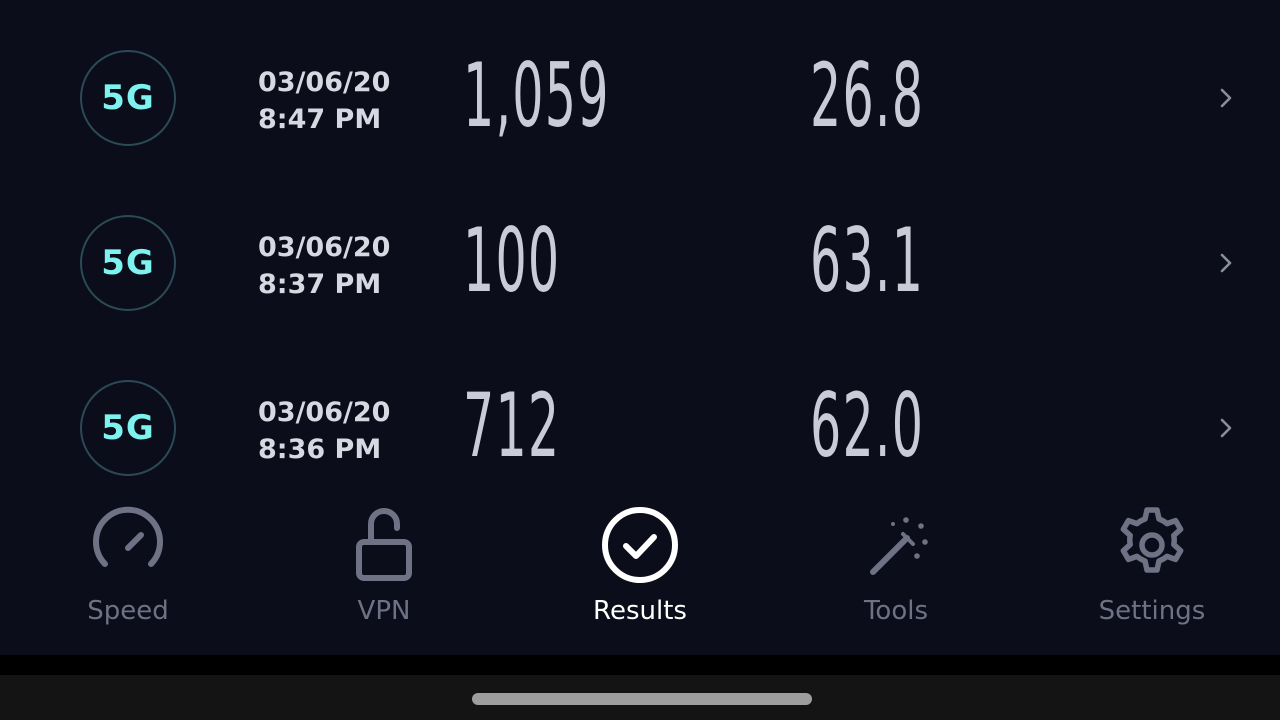 The width and height of the screenshot is (1280, 720). I want to click on tab-tools: Tools, so click(896, 575).